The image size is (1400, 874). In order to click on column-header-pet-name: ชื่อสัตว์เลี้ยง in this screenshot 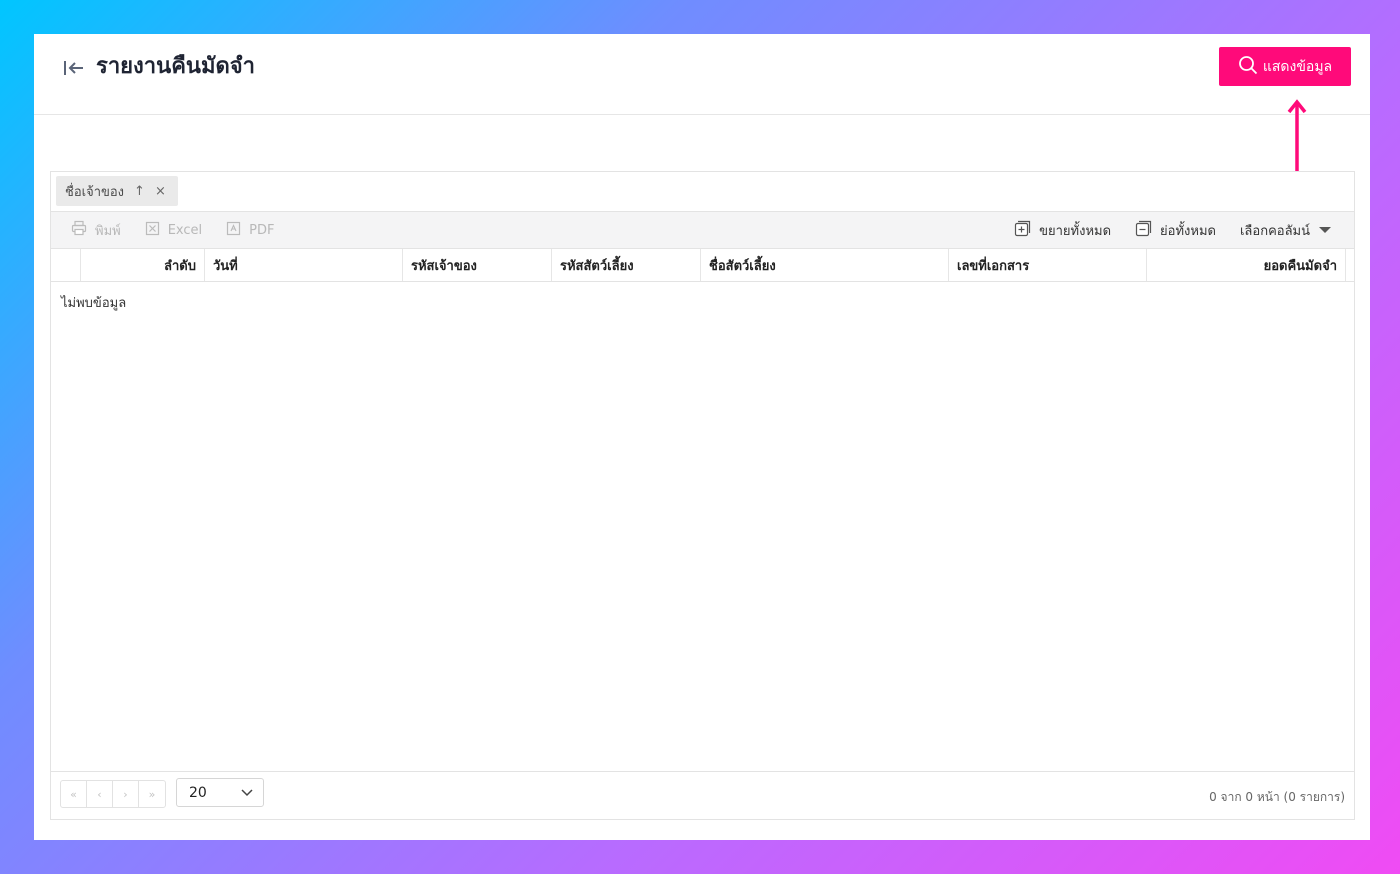, I will do `click(825, 265)`.